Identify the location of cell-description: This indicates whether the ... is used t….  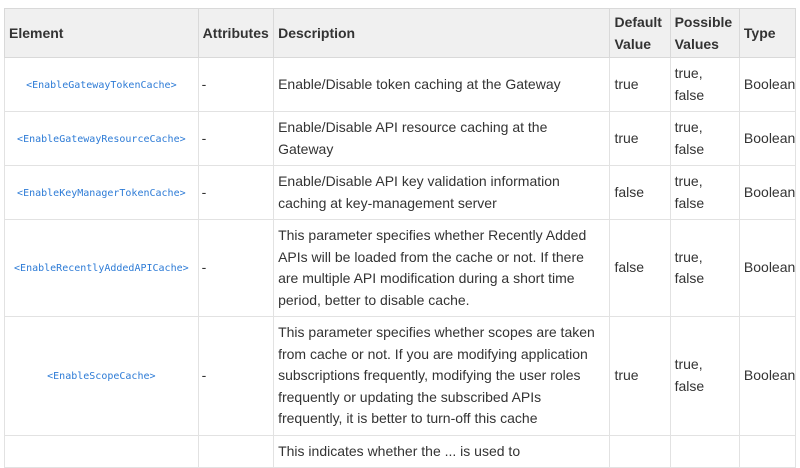
(442, 451).